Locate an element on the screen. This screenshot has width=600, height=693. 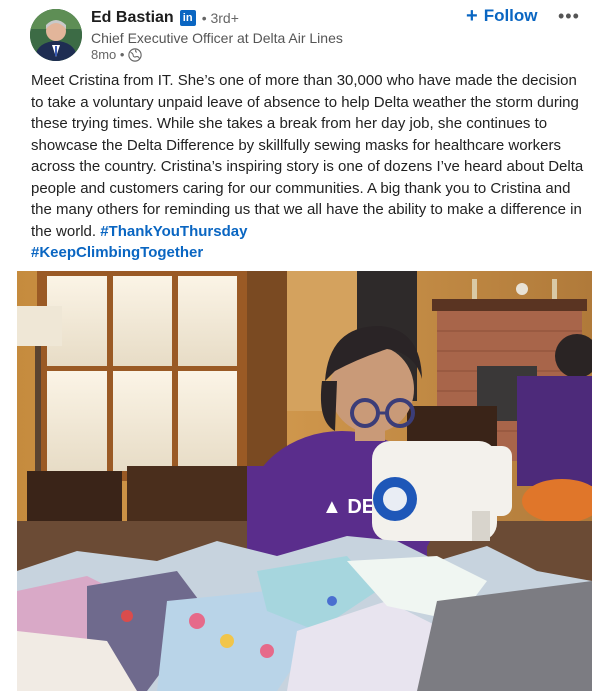
follow-label: Follow is located at coordinates (510, 15).